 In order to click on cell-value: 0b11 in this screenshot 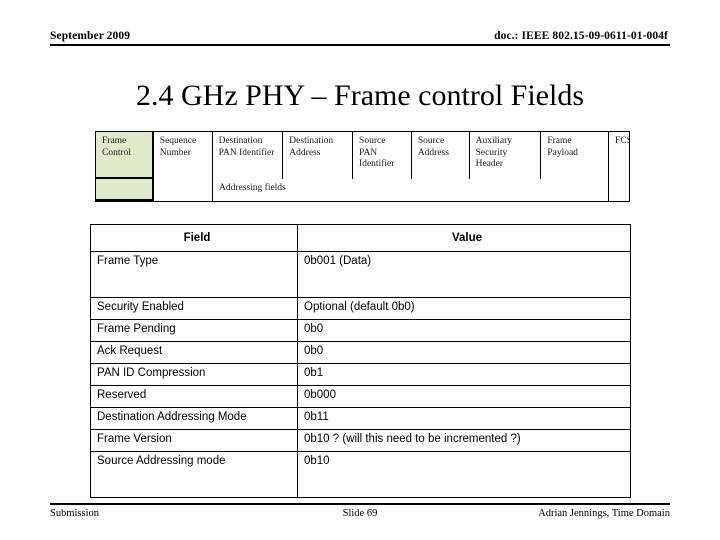, I will do `click(464, 418)`.